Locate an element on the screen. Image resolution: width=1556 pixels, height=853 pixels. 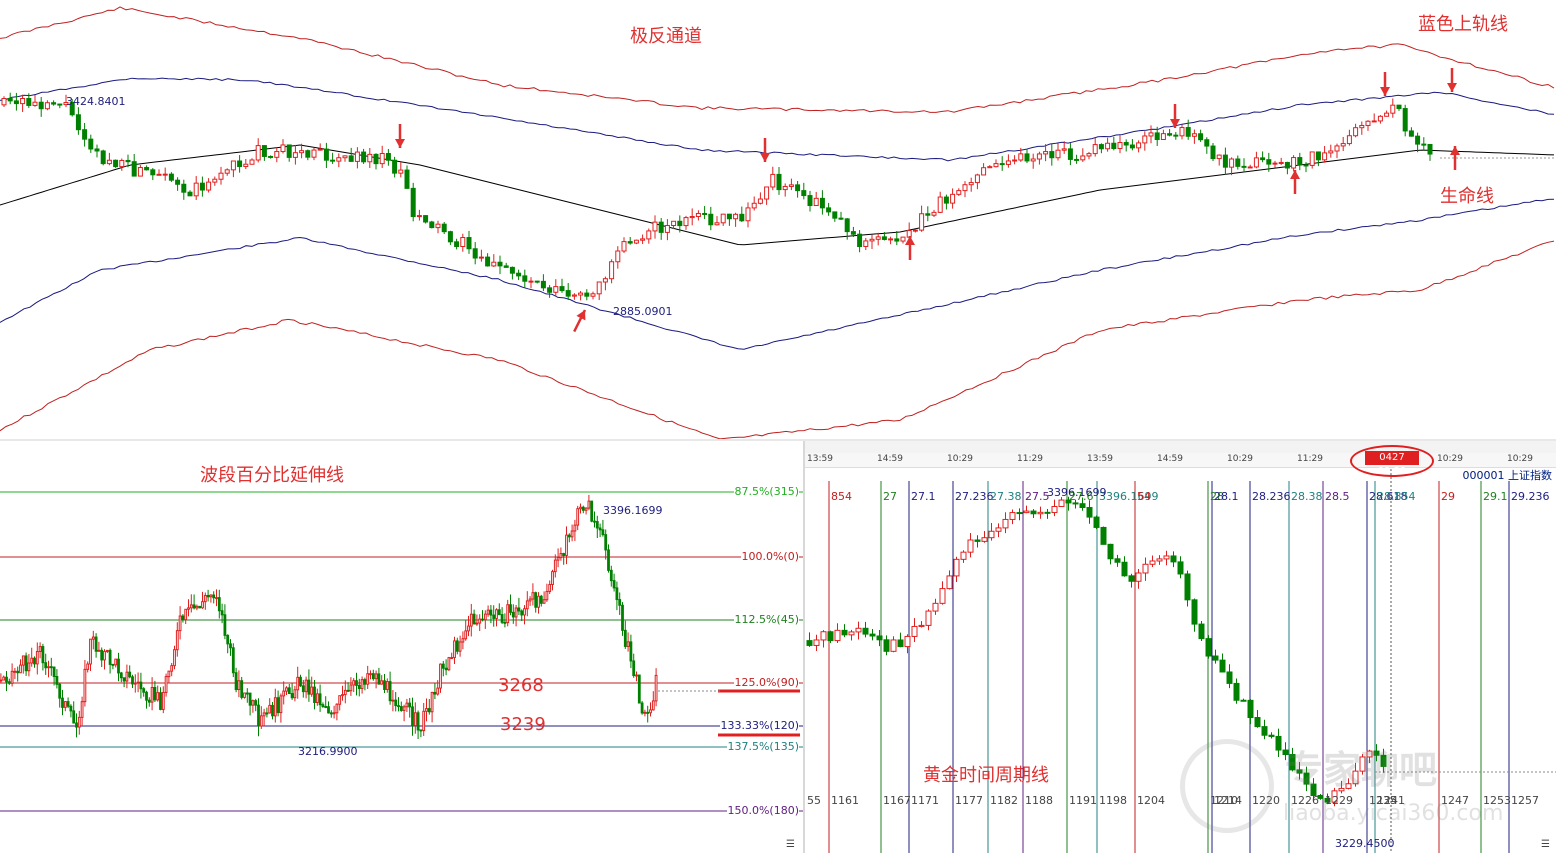
swing-high-label: 3396.1699 is located at coordinates (633, 510).